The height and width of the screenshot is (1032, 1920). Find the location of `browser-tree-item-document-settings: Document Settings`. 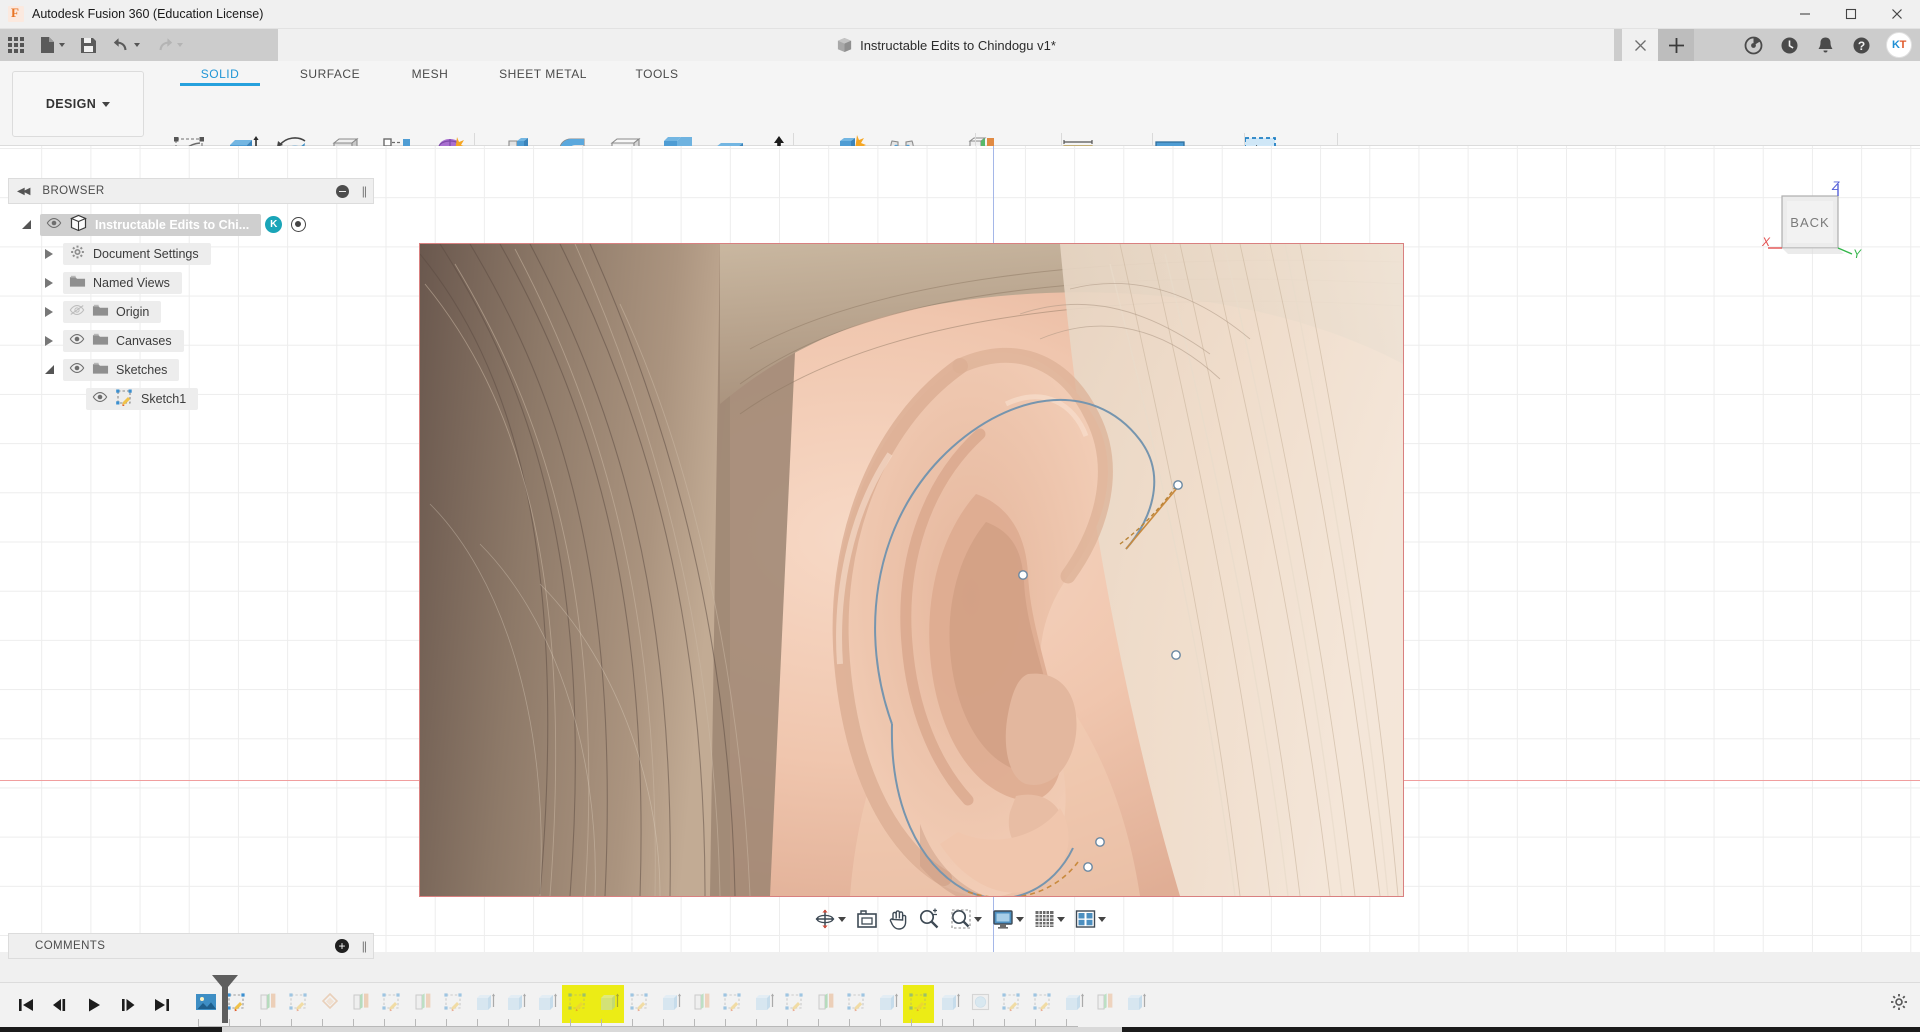

browser-tree-item-document-settings: Document Settings is located at coordinates (191, 253).